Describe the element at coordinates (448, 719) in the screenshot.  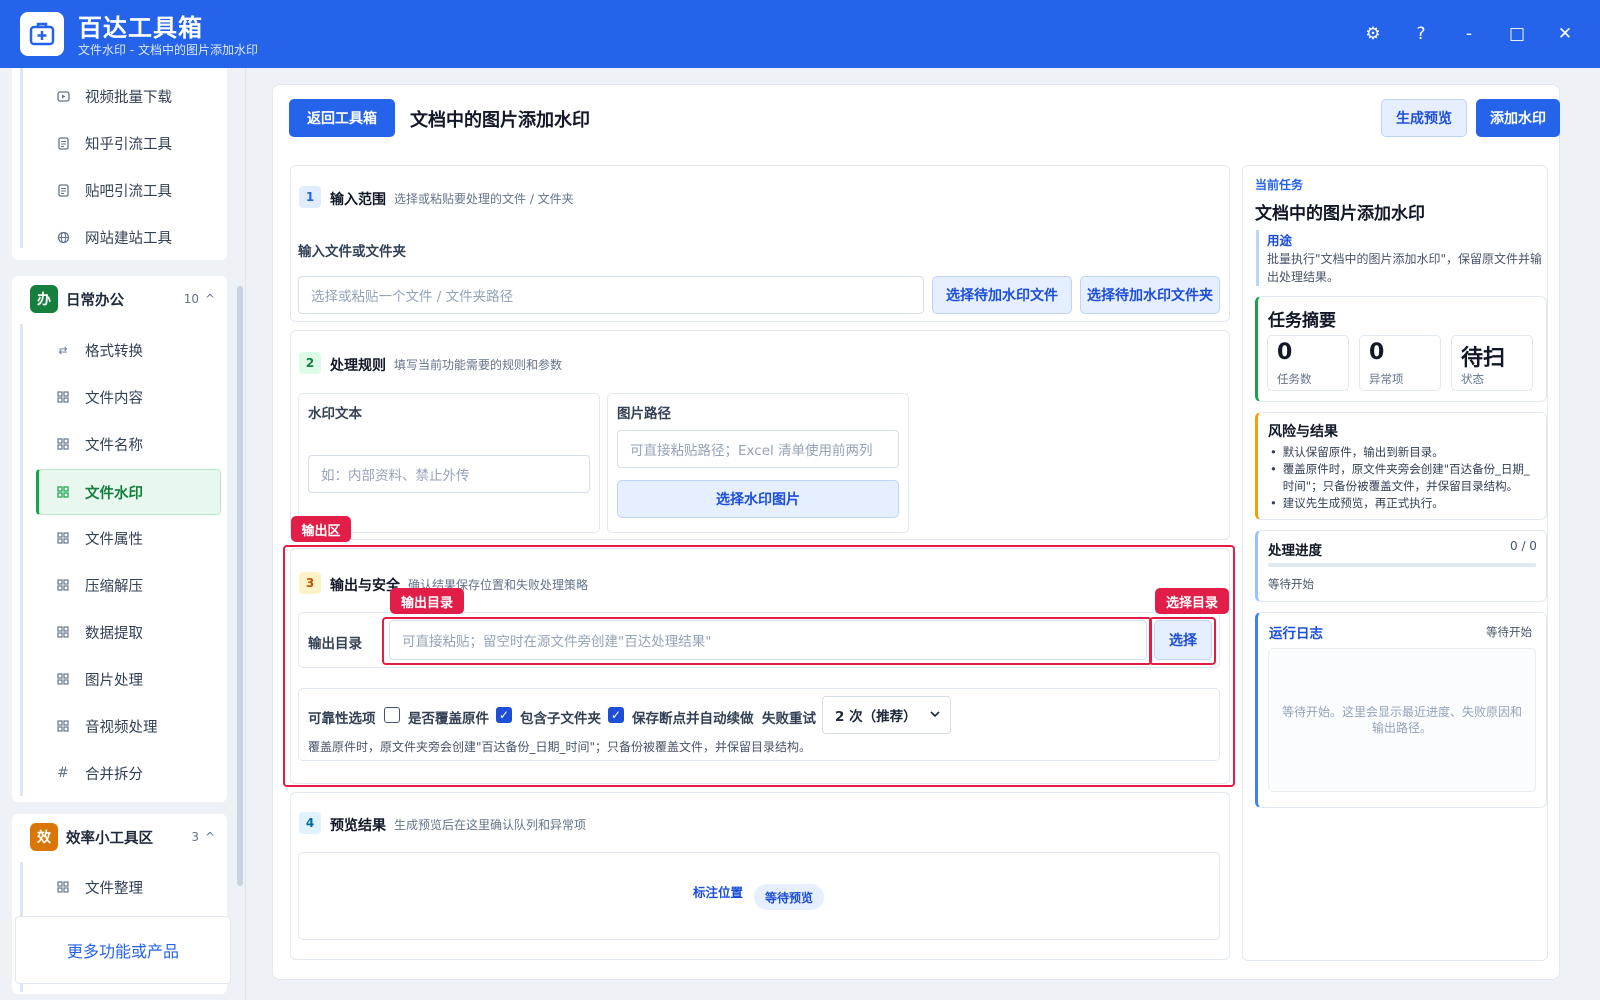
I see `overwrite-label: 是否覆盖原件` at that location.